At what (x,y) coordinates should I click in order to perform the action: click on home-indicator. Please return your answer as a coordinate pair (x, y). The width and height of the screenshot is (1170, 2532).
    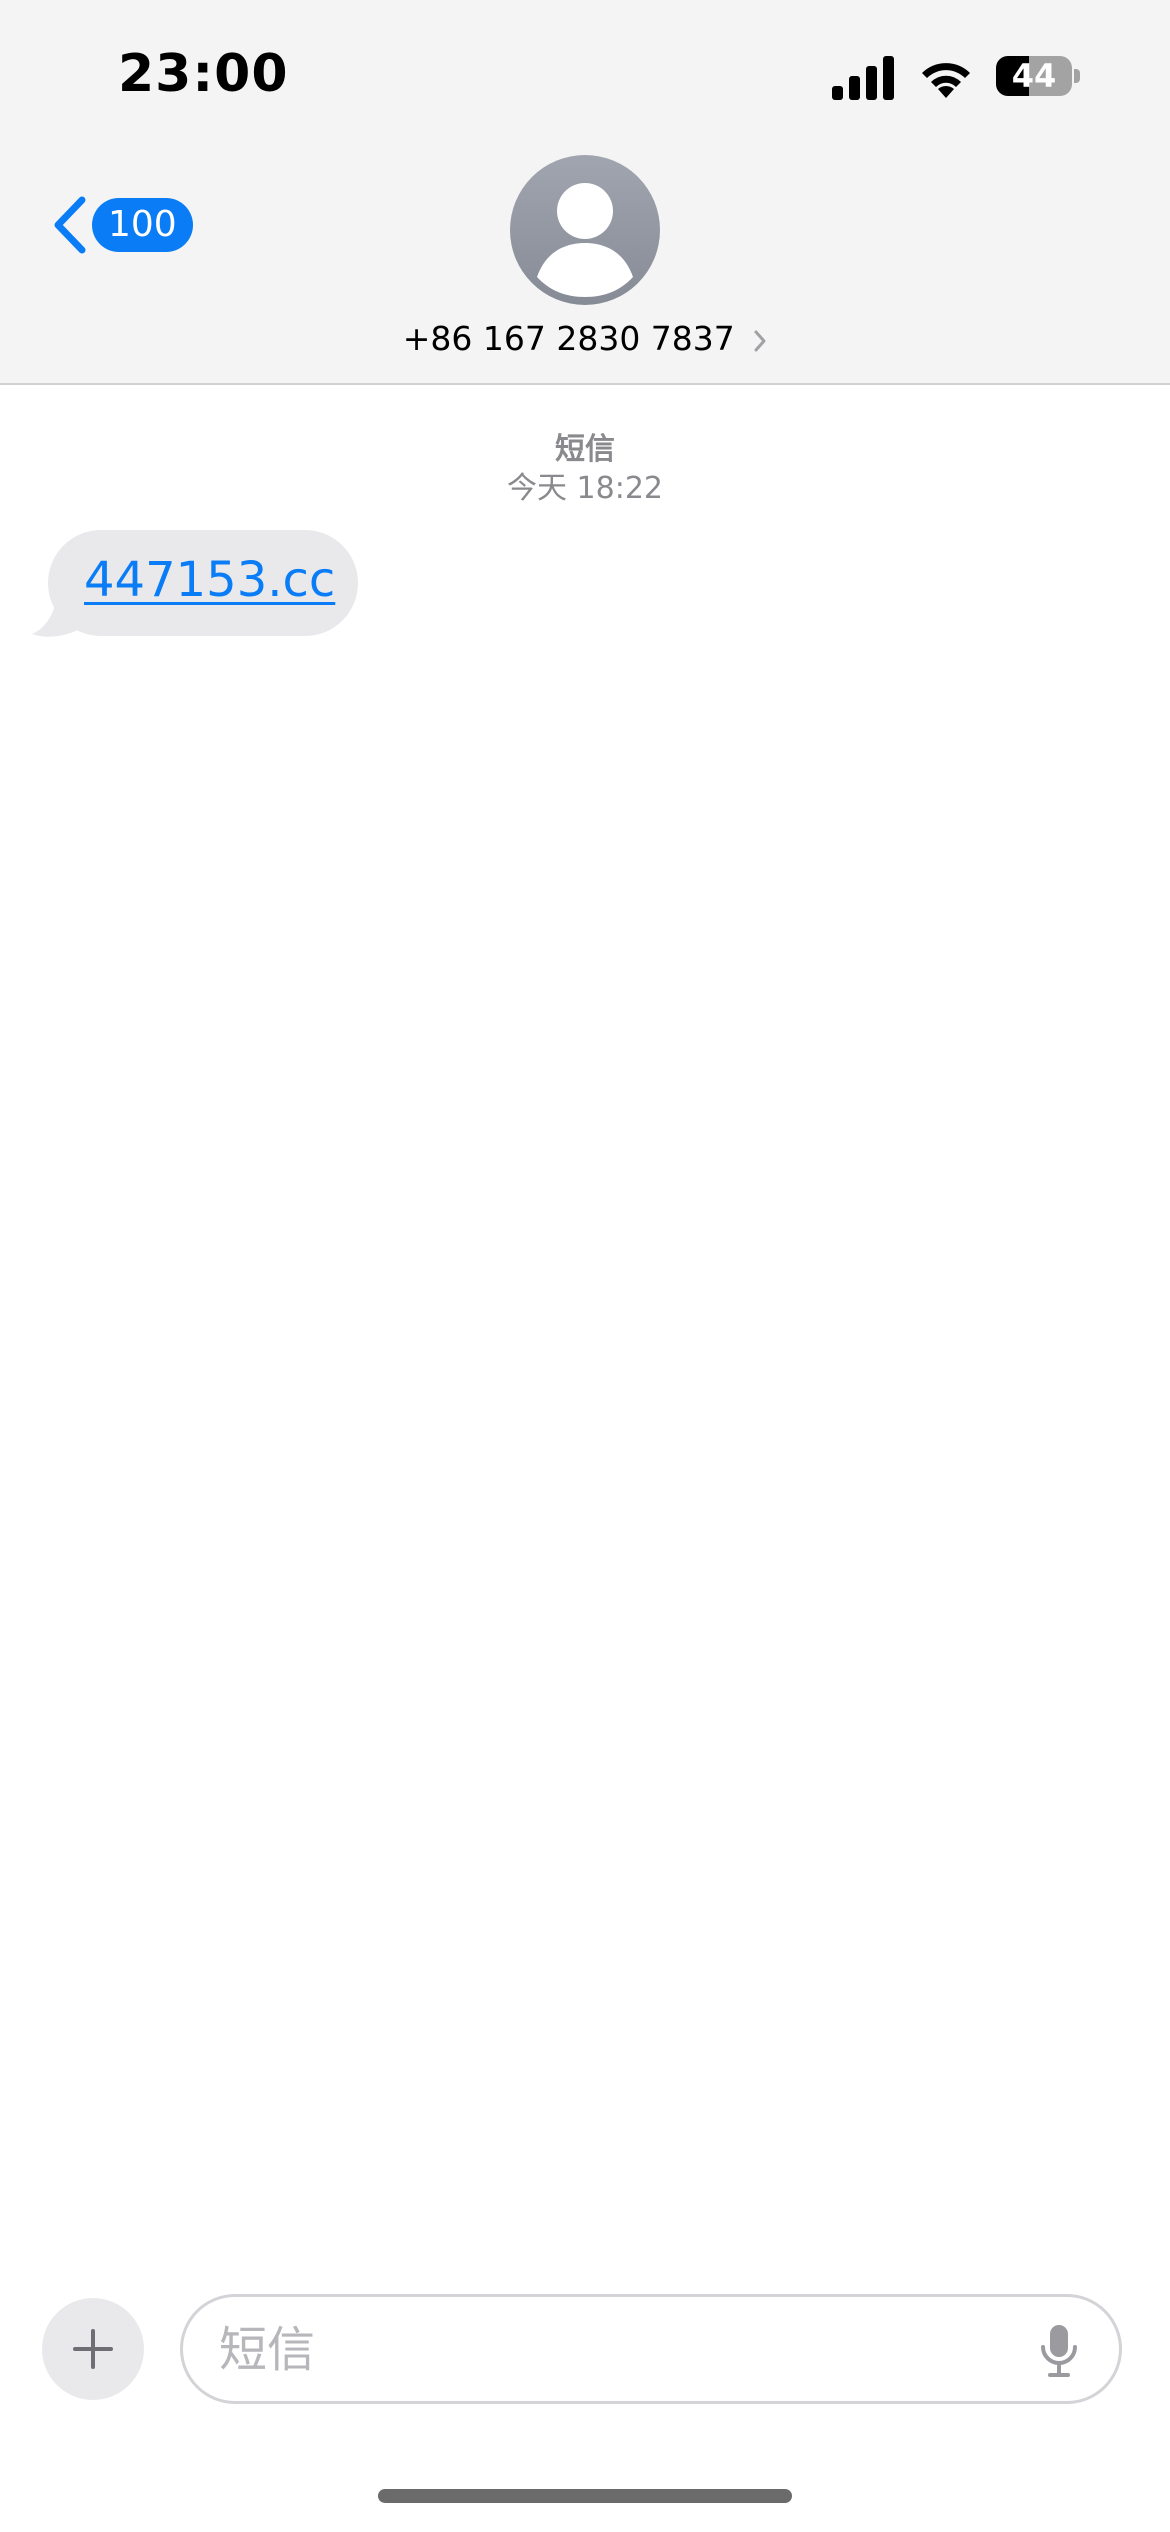
    Looking at the image, I should click on (585, 2496).